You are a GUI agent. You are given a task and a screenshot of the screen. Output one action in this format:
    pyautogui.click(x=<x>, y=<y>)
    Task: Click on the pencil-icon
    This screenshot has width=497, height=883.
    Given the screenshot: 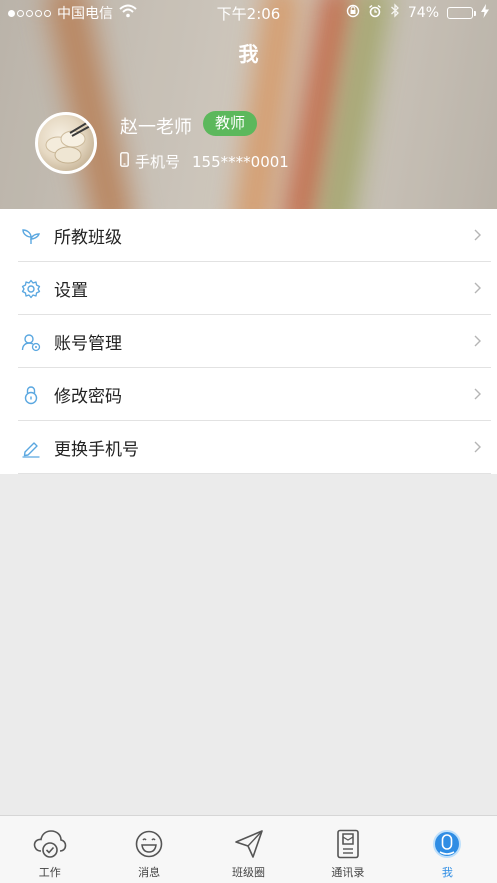 What is the action you would take?
    pyautogui.click(x=31, y=448)
    